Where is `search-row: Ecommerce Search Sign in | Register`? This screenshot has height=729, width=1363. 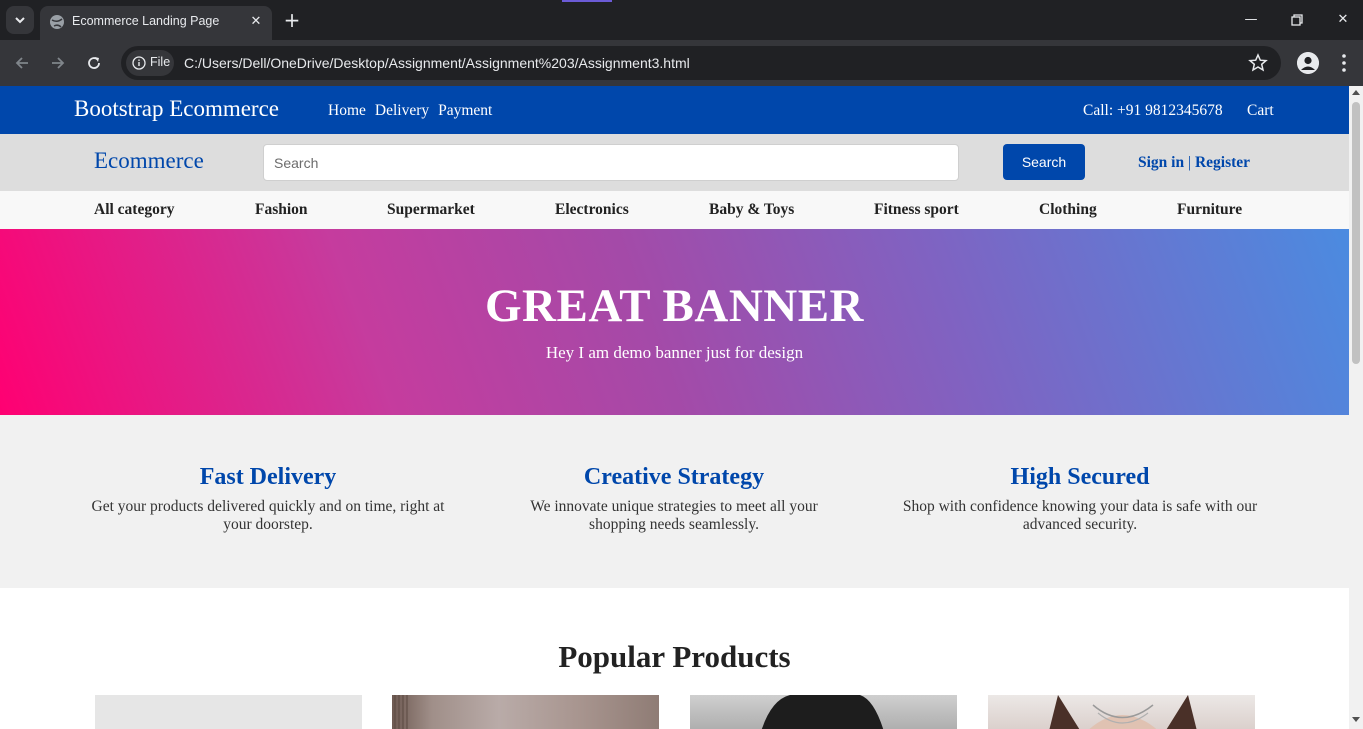 search-row: Ecommerce Search Sign in | Register is located at coordinates (674, 162).